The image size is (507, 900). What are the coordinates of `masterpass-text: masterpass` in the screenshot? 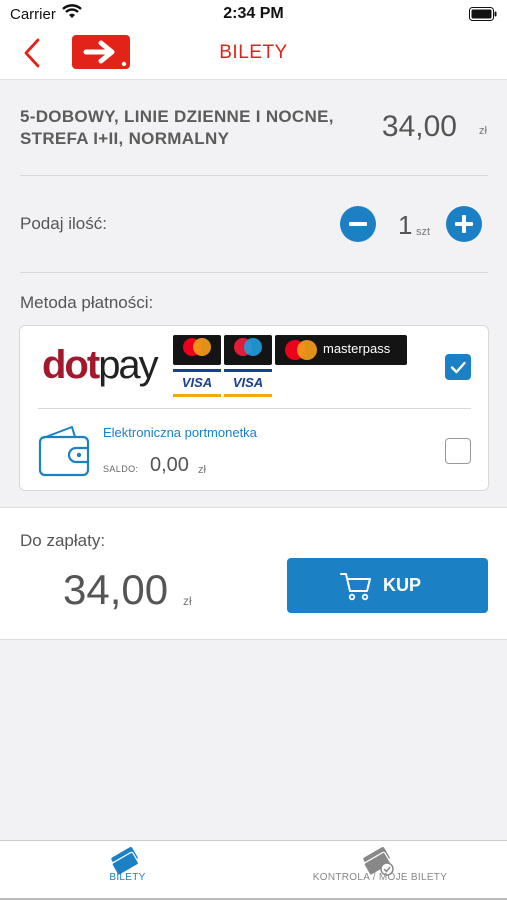 It's located at (357, 348).